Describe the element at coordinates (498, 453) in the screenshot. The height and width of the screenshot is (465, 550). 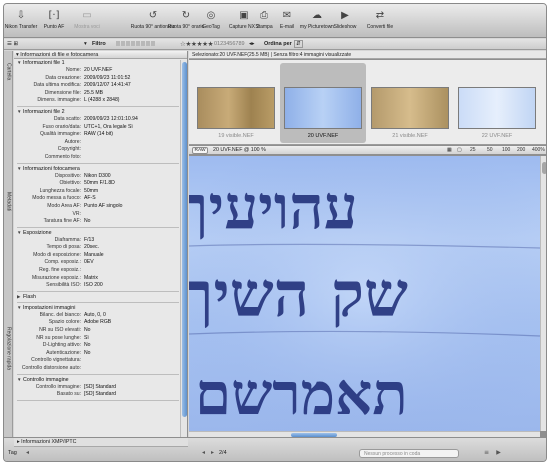
I see `play-icon: ▶` at that location.